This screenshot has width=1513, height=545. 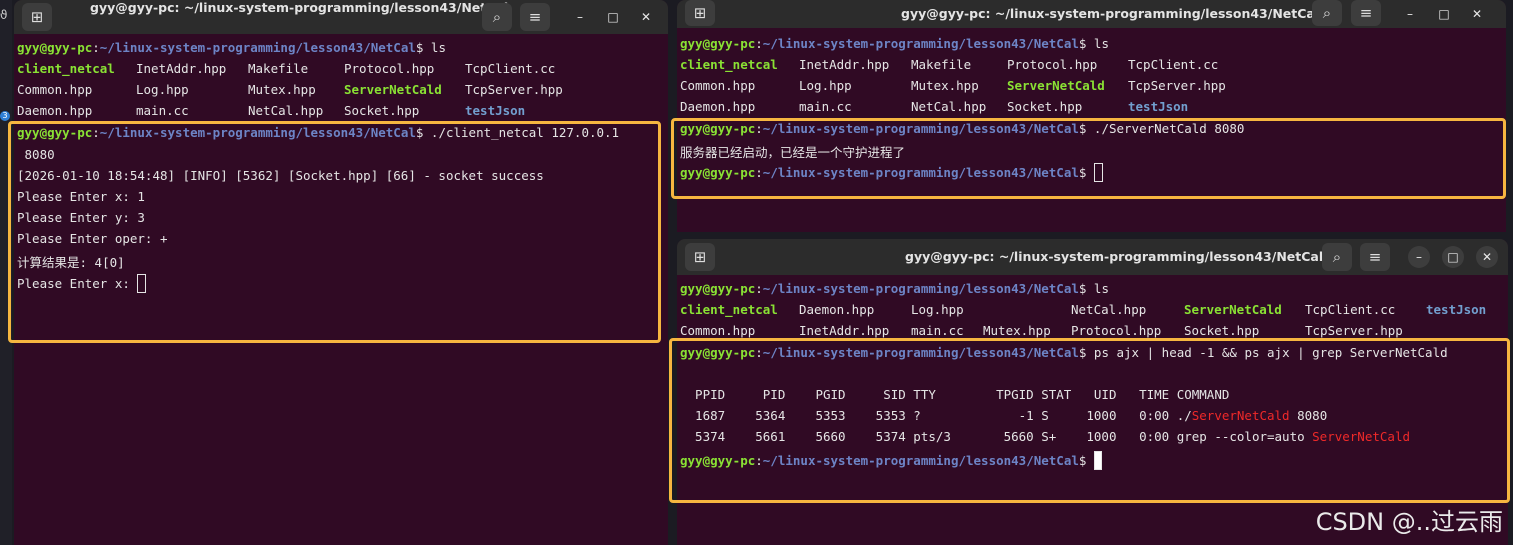 What do you see at coordinates (66, 68) in the screenshot?
I see `ls-row: client_netcal` at bounding box center [66, 68].